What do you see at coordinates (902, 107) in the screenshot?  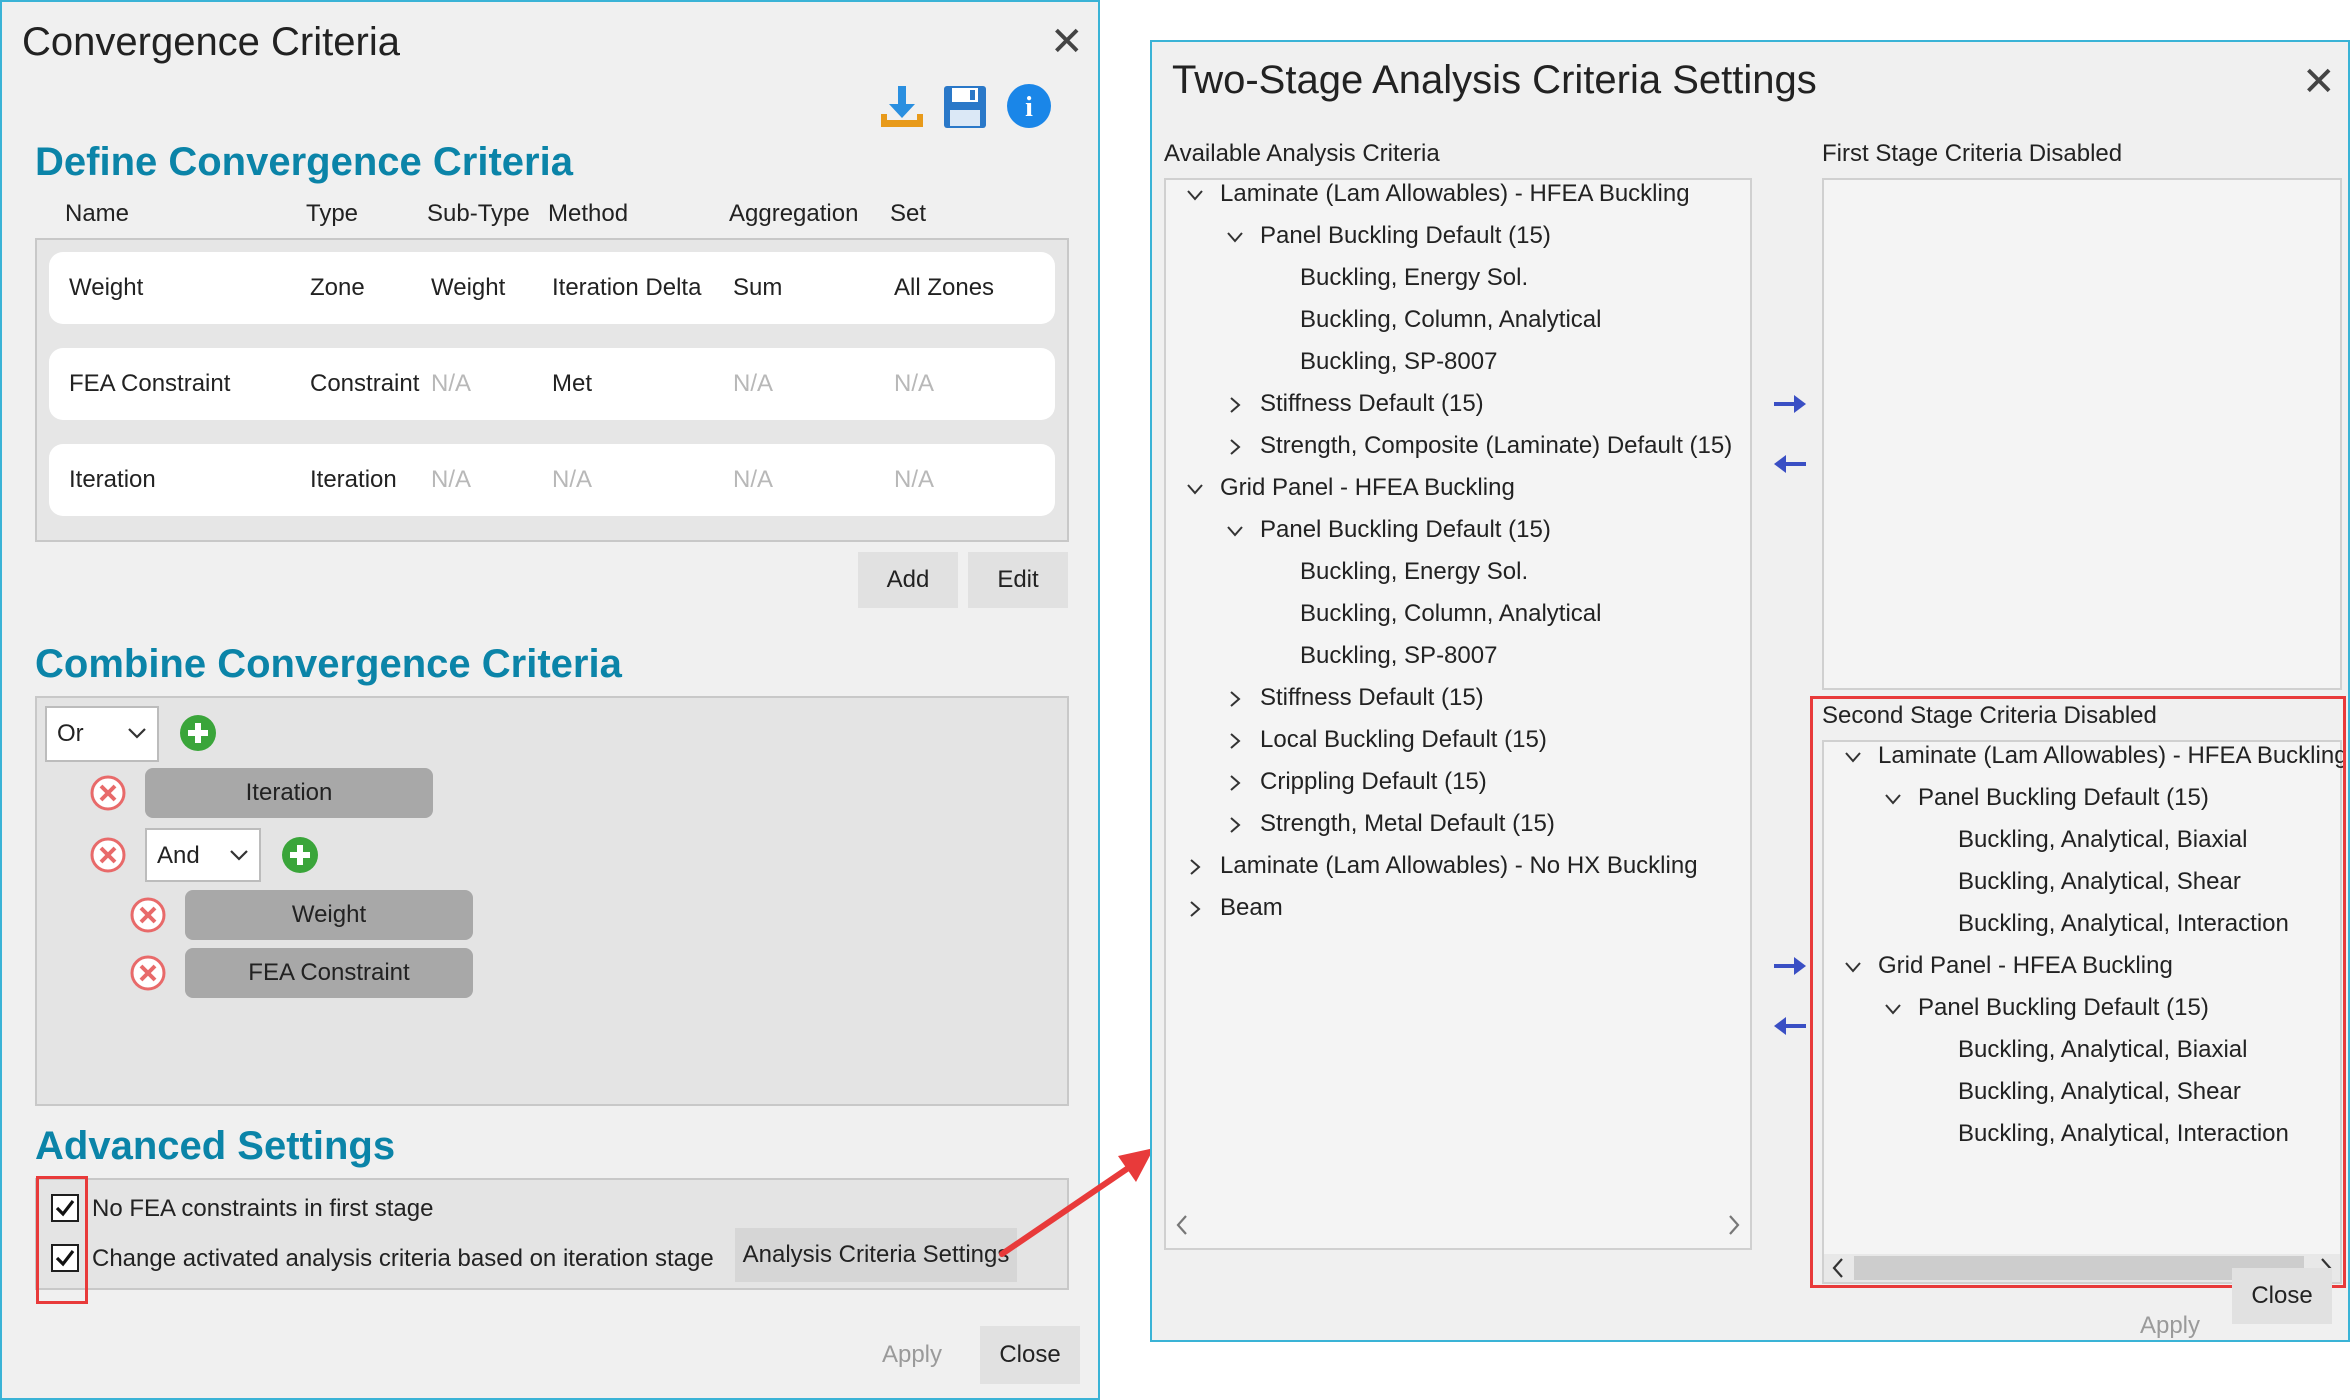 I see `download-icon` at bounding box center [902, 107].